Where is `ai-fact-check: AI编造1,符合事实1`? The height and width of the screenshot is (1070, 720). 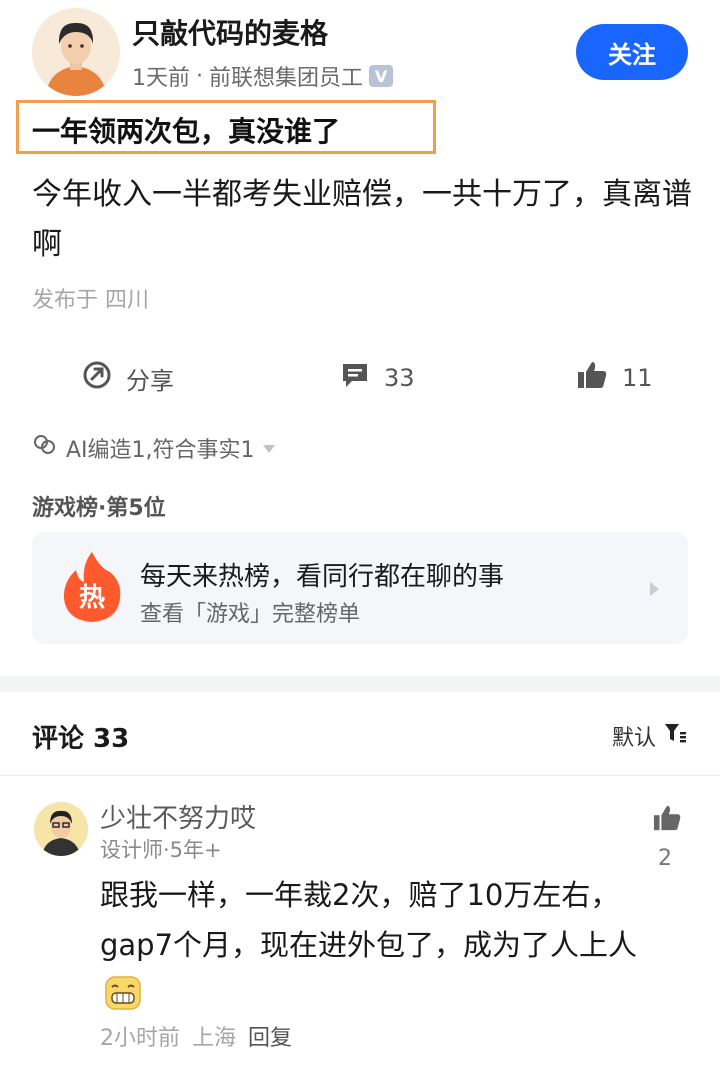
ai-fact-check: AI编造1,符合事实1 is located at coordinates (153, 448).